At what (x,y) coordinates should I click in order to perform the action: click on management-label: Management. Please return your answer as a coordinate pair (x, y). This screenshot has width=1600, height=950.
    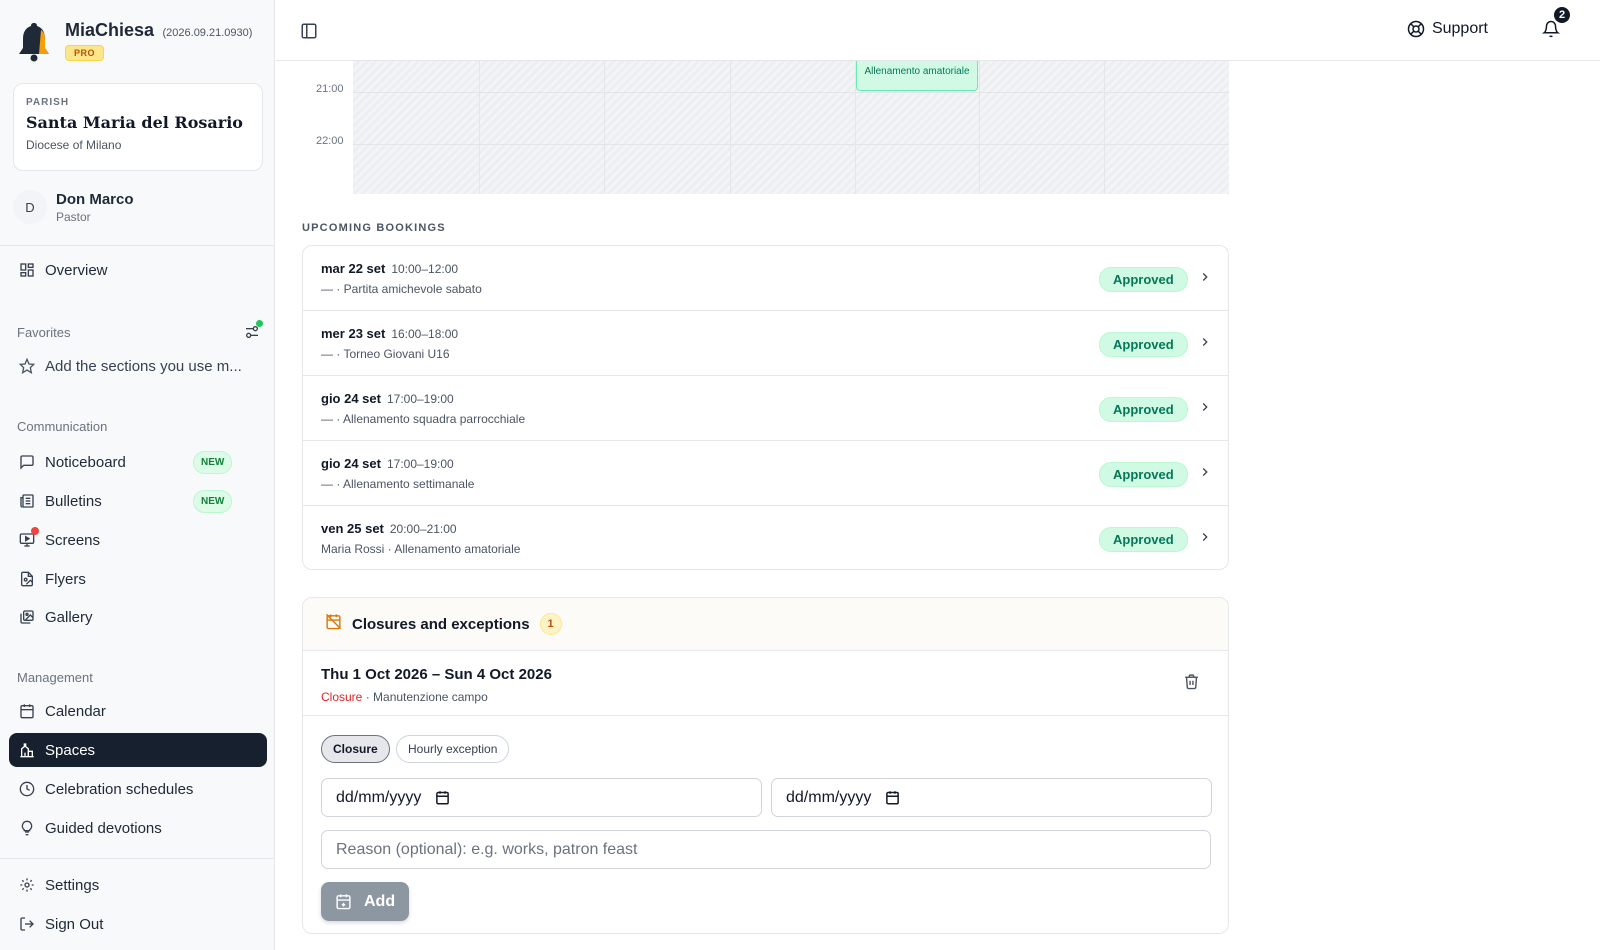
    Looking at the image, I should click on (55, 677).